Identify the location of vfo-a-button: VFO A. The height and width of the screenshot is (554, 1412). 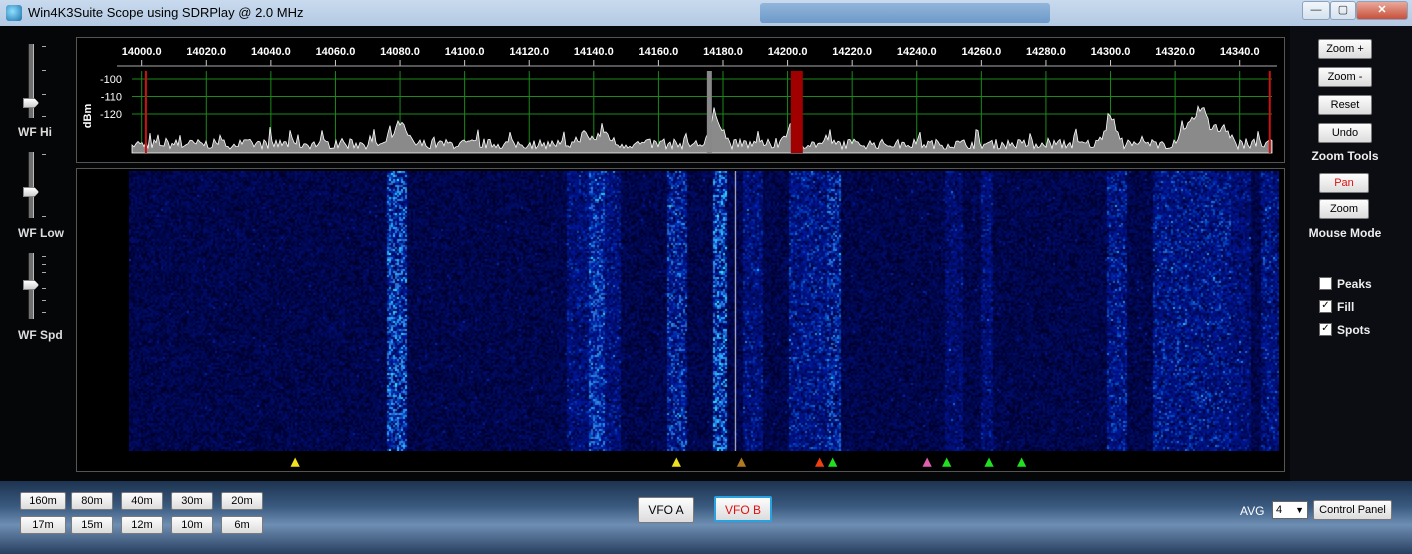
(666, 510).